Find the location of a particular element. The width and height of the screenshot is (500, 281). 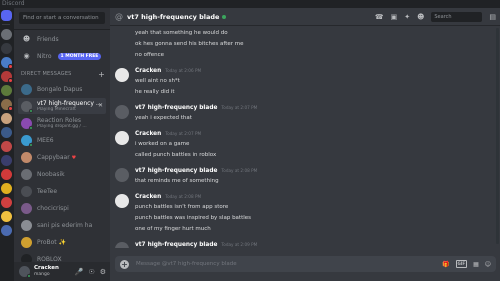

channel-title: vt7 high-frequency blade is located at coordinates (173, 16).